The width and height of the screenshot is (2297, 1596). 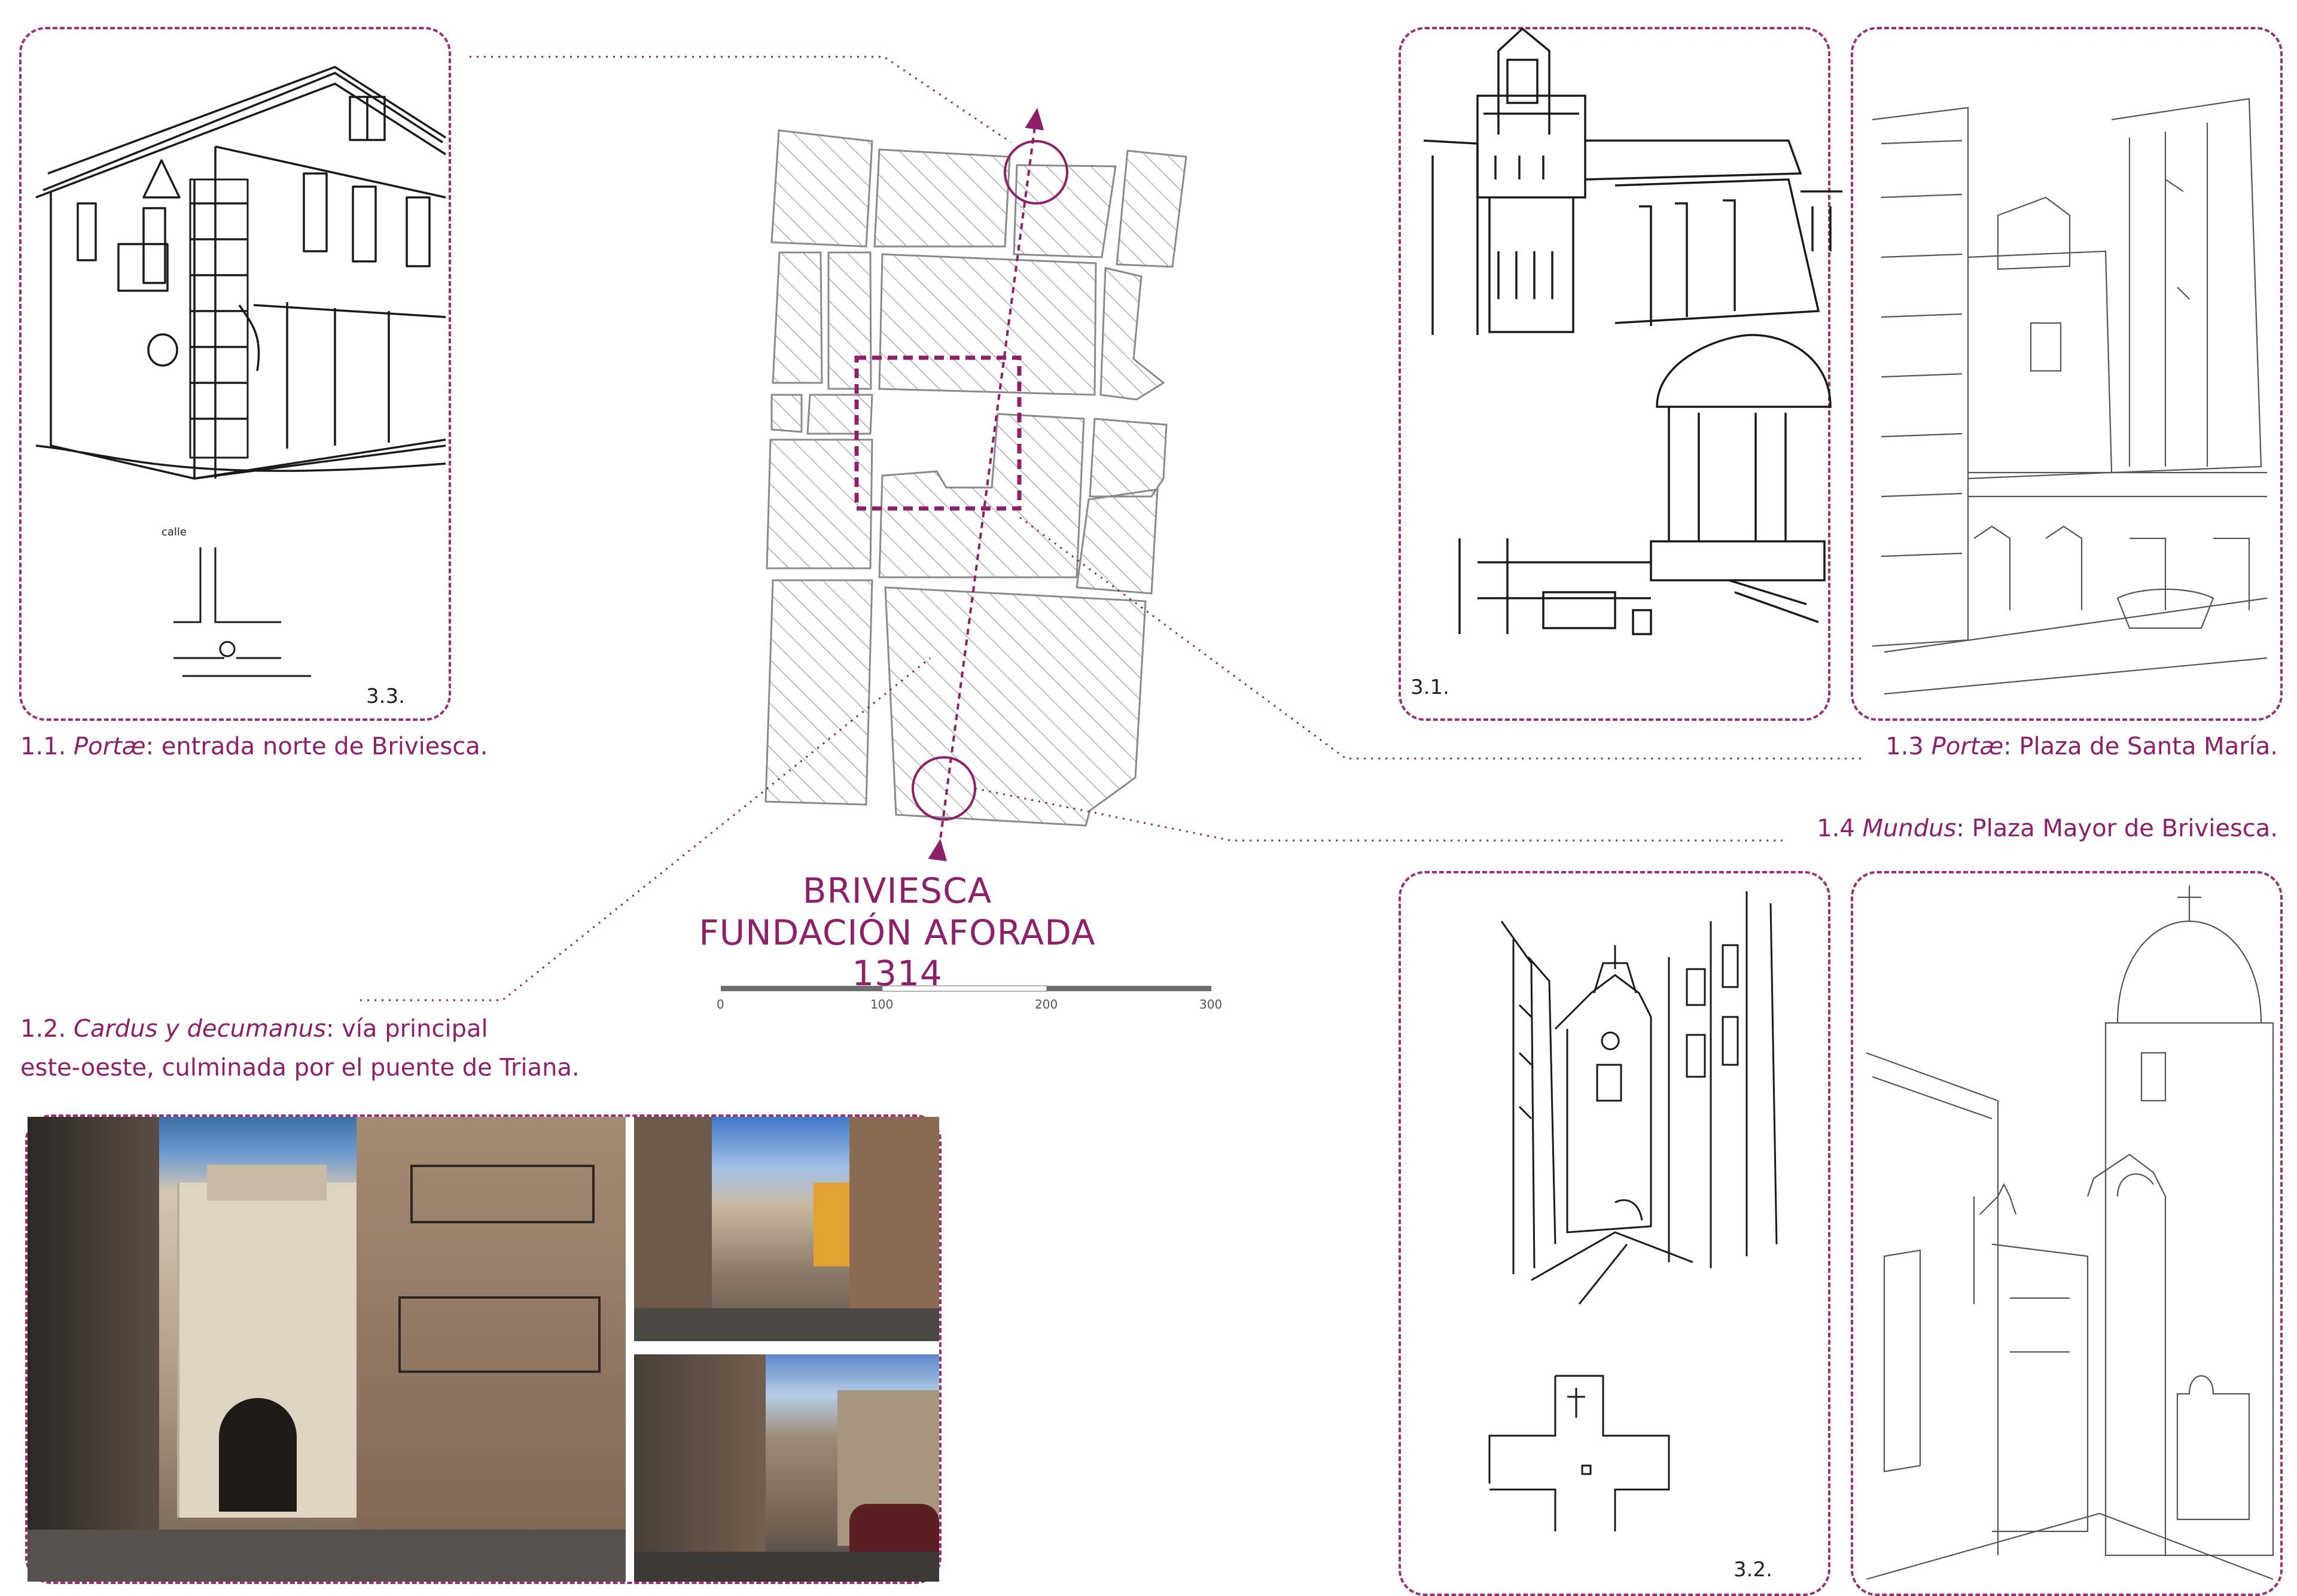 I want to click on photo-plaza-street, so click(x=327, y=1350).